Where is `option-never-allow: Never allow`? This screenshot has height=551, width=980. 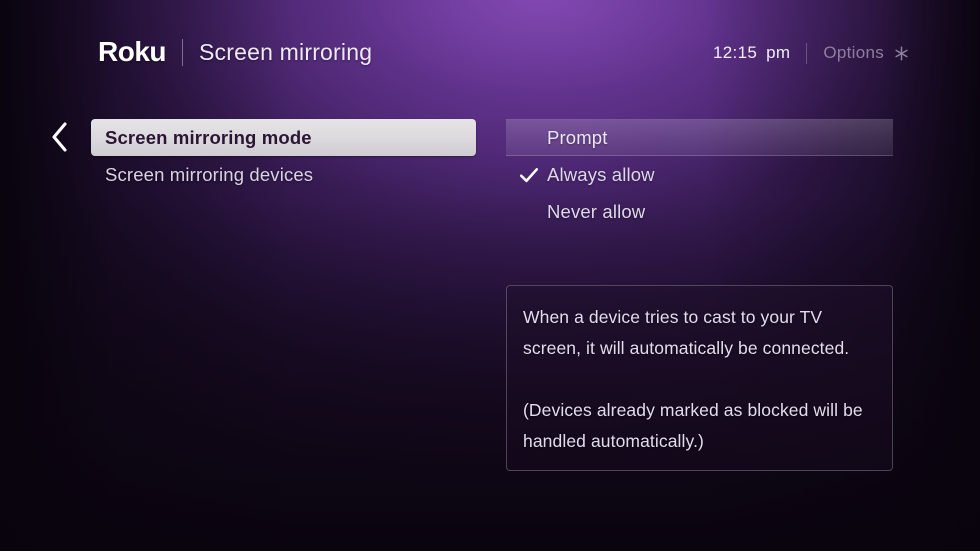
option-never-allow: Never allow is located at coordinates (699, 211).